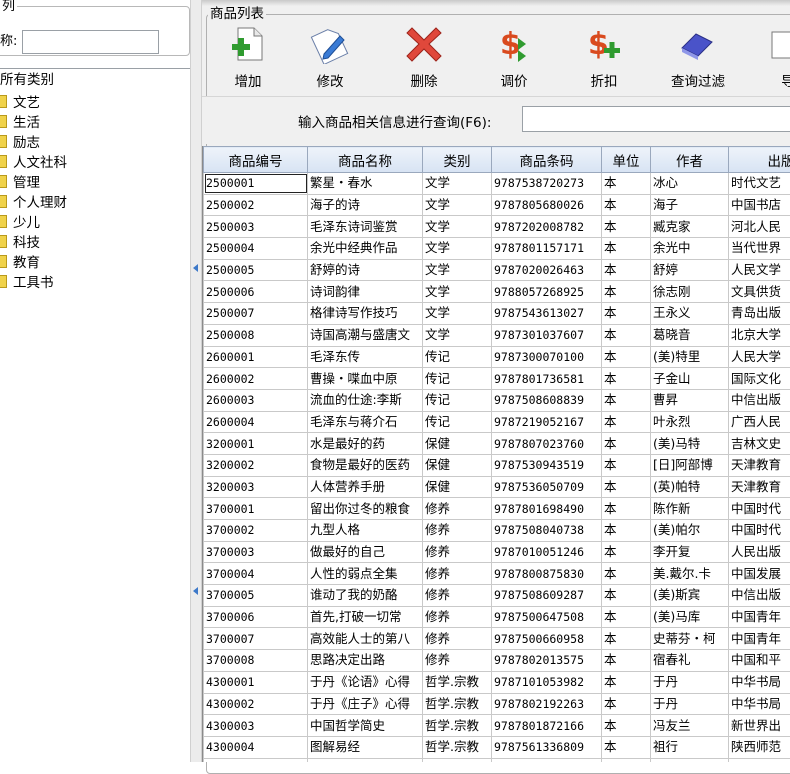 This screenshot has height=774, width=790. Describe the element at coordinates (365, 574) in the screenshot. I see `table-cell: 人性的弱点全集` at that location.